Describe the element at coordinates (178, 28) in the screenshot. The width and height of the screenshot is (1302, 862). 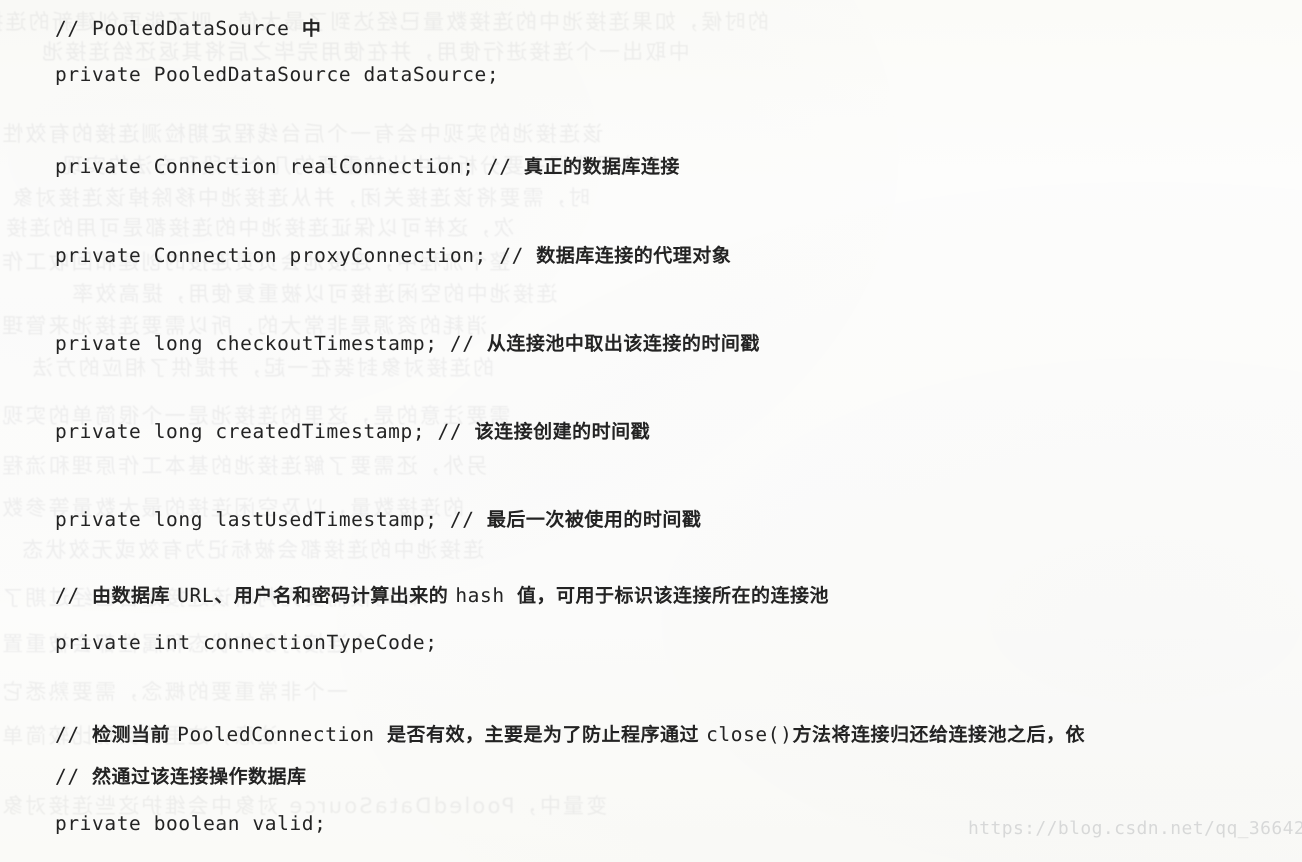
I see `code-text: // PooledDataSource` at that location.